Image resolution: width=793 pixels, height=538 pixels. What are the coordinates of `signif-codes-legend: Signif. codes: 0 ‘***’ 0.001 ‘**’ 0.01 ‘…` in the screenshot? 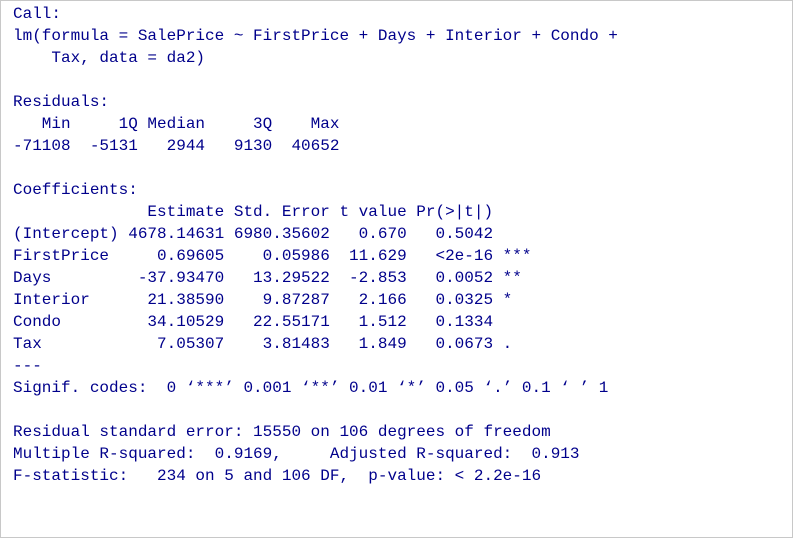 It's located at (311, 388).